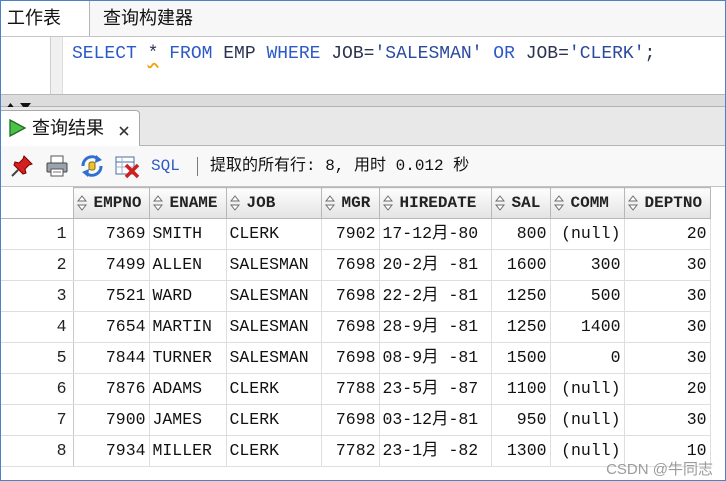  I want to click on cell-empno: 7844, so click(111, 358).